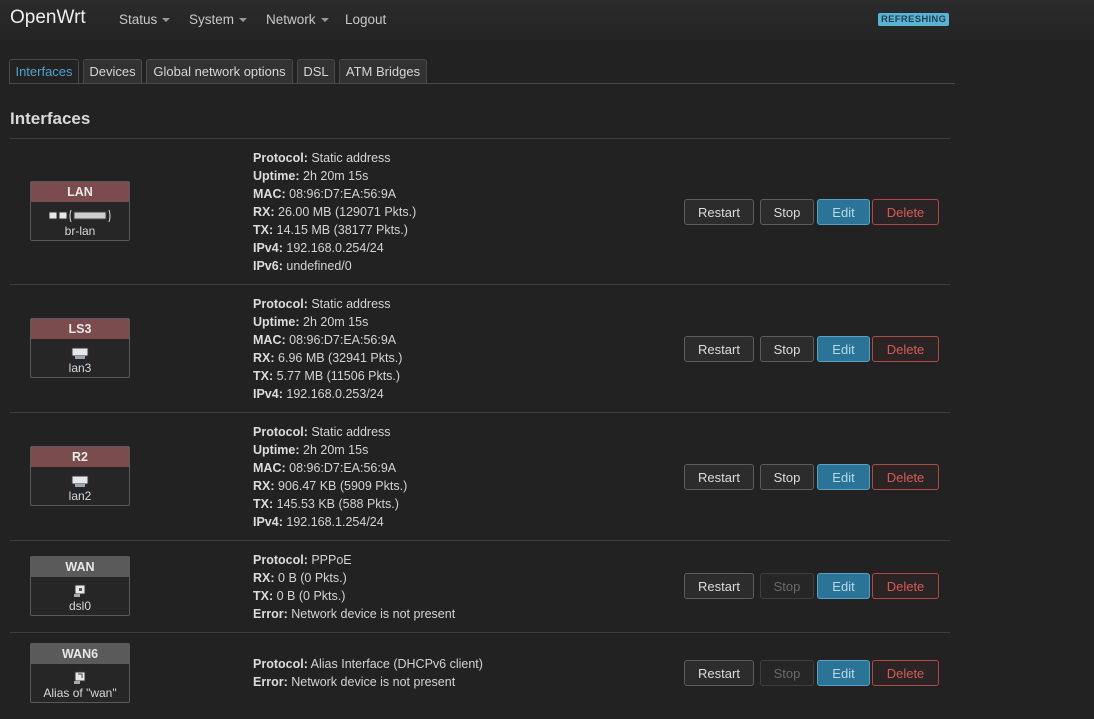 The image size is (1094, 719). Describe the element at coordinates (318, 394) in the screenshot. I see `info-line: IPv4: 192.168.0.253/24` at that location.